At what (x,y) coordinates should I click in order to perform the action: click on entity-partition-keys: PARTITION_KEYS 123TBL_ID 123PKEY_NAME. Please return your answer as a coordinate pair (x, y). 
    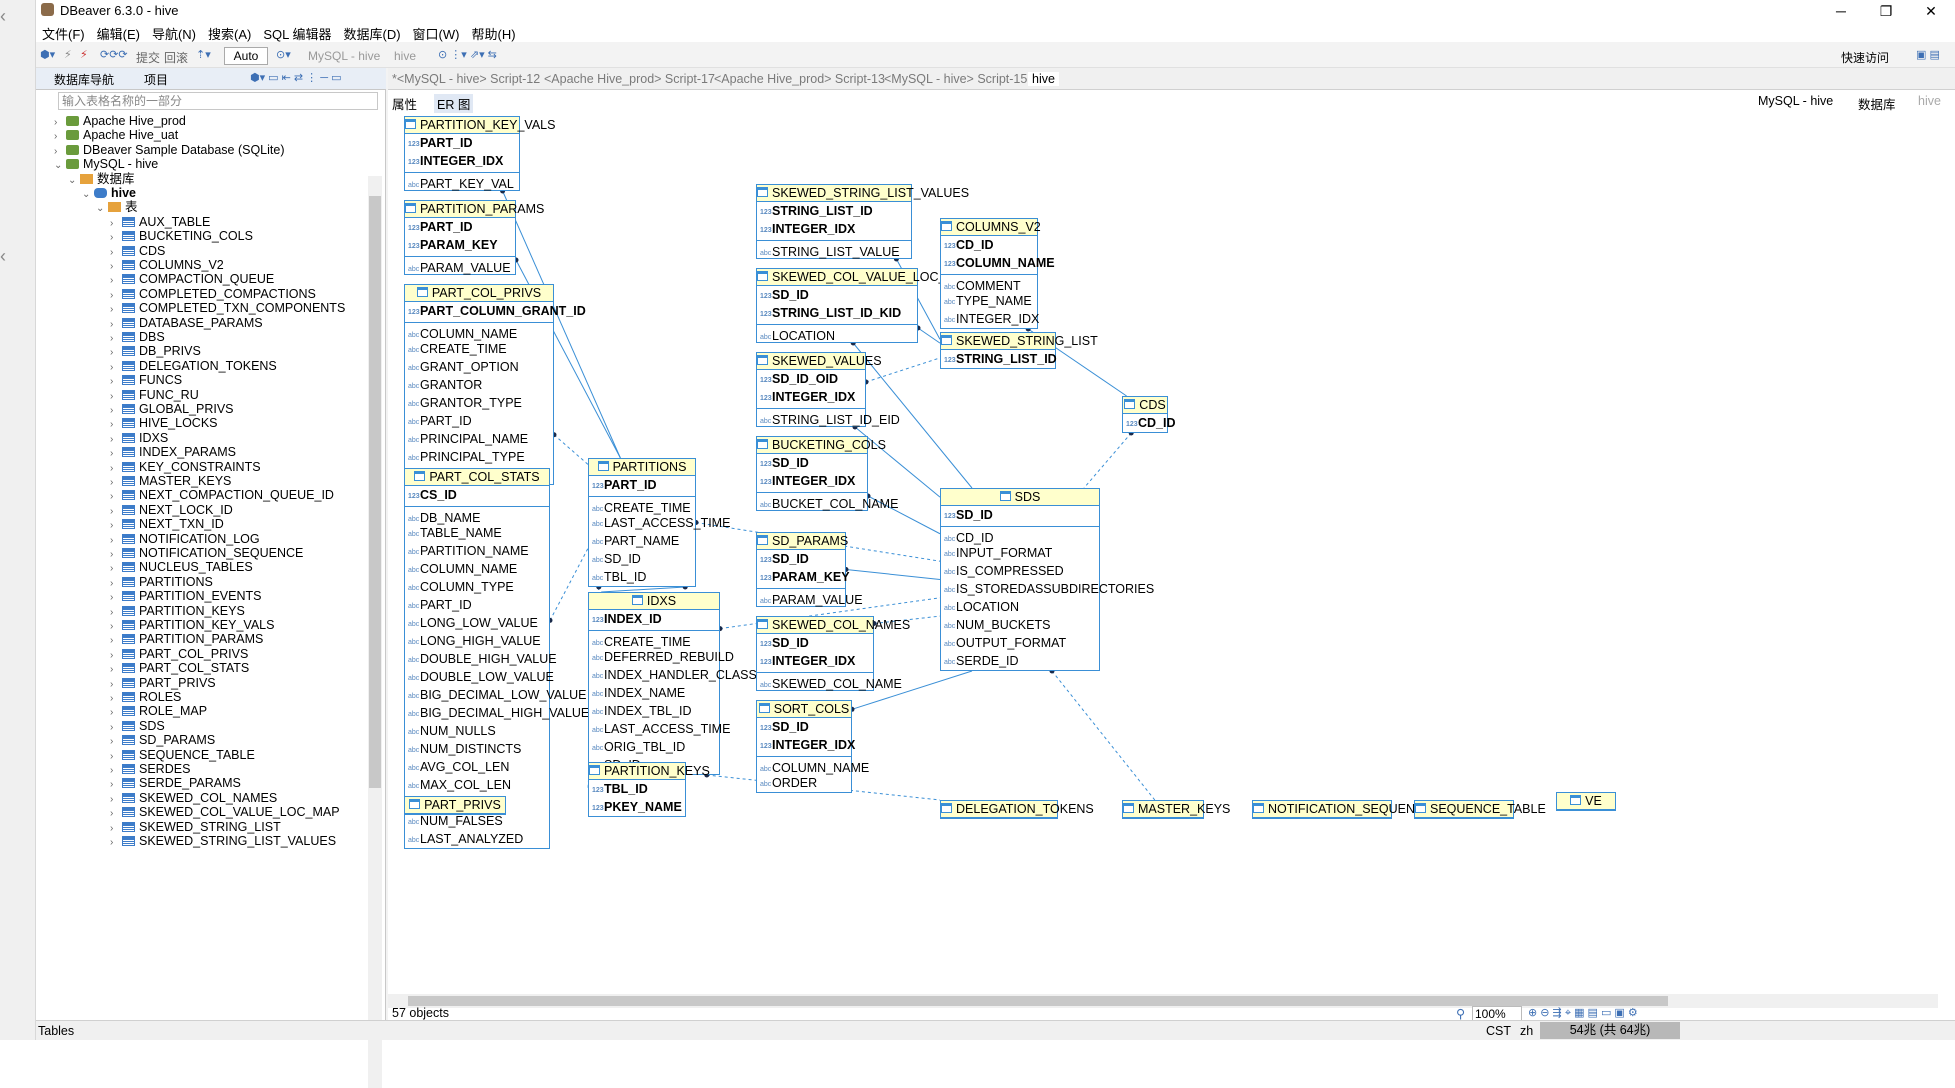
    Looking at the image, I should click on (649, 789).